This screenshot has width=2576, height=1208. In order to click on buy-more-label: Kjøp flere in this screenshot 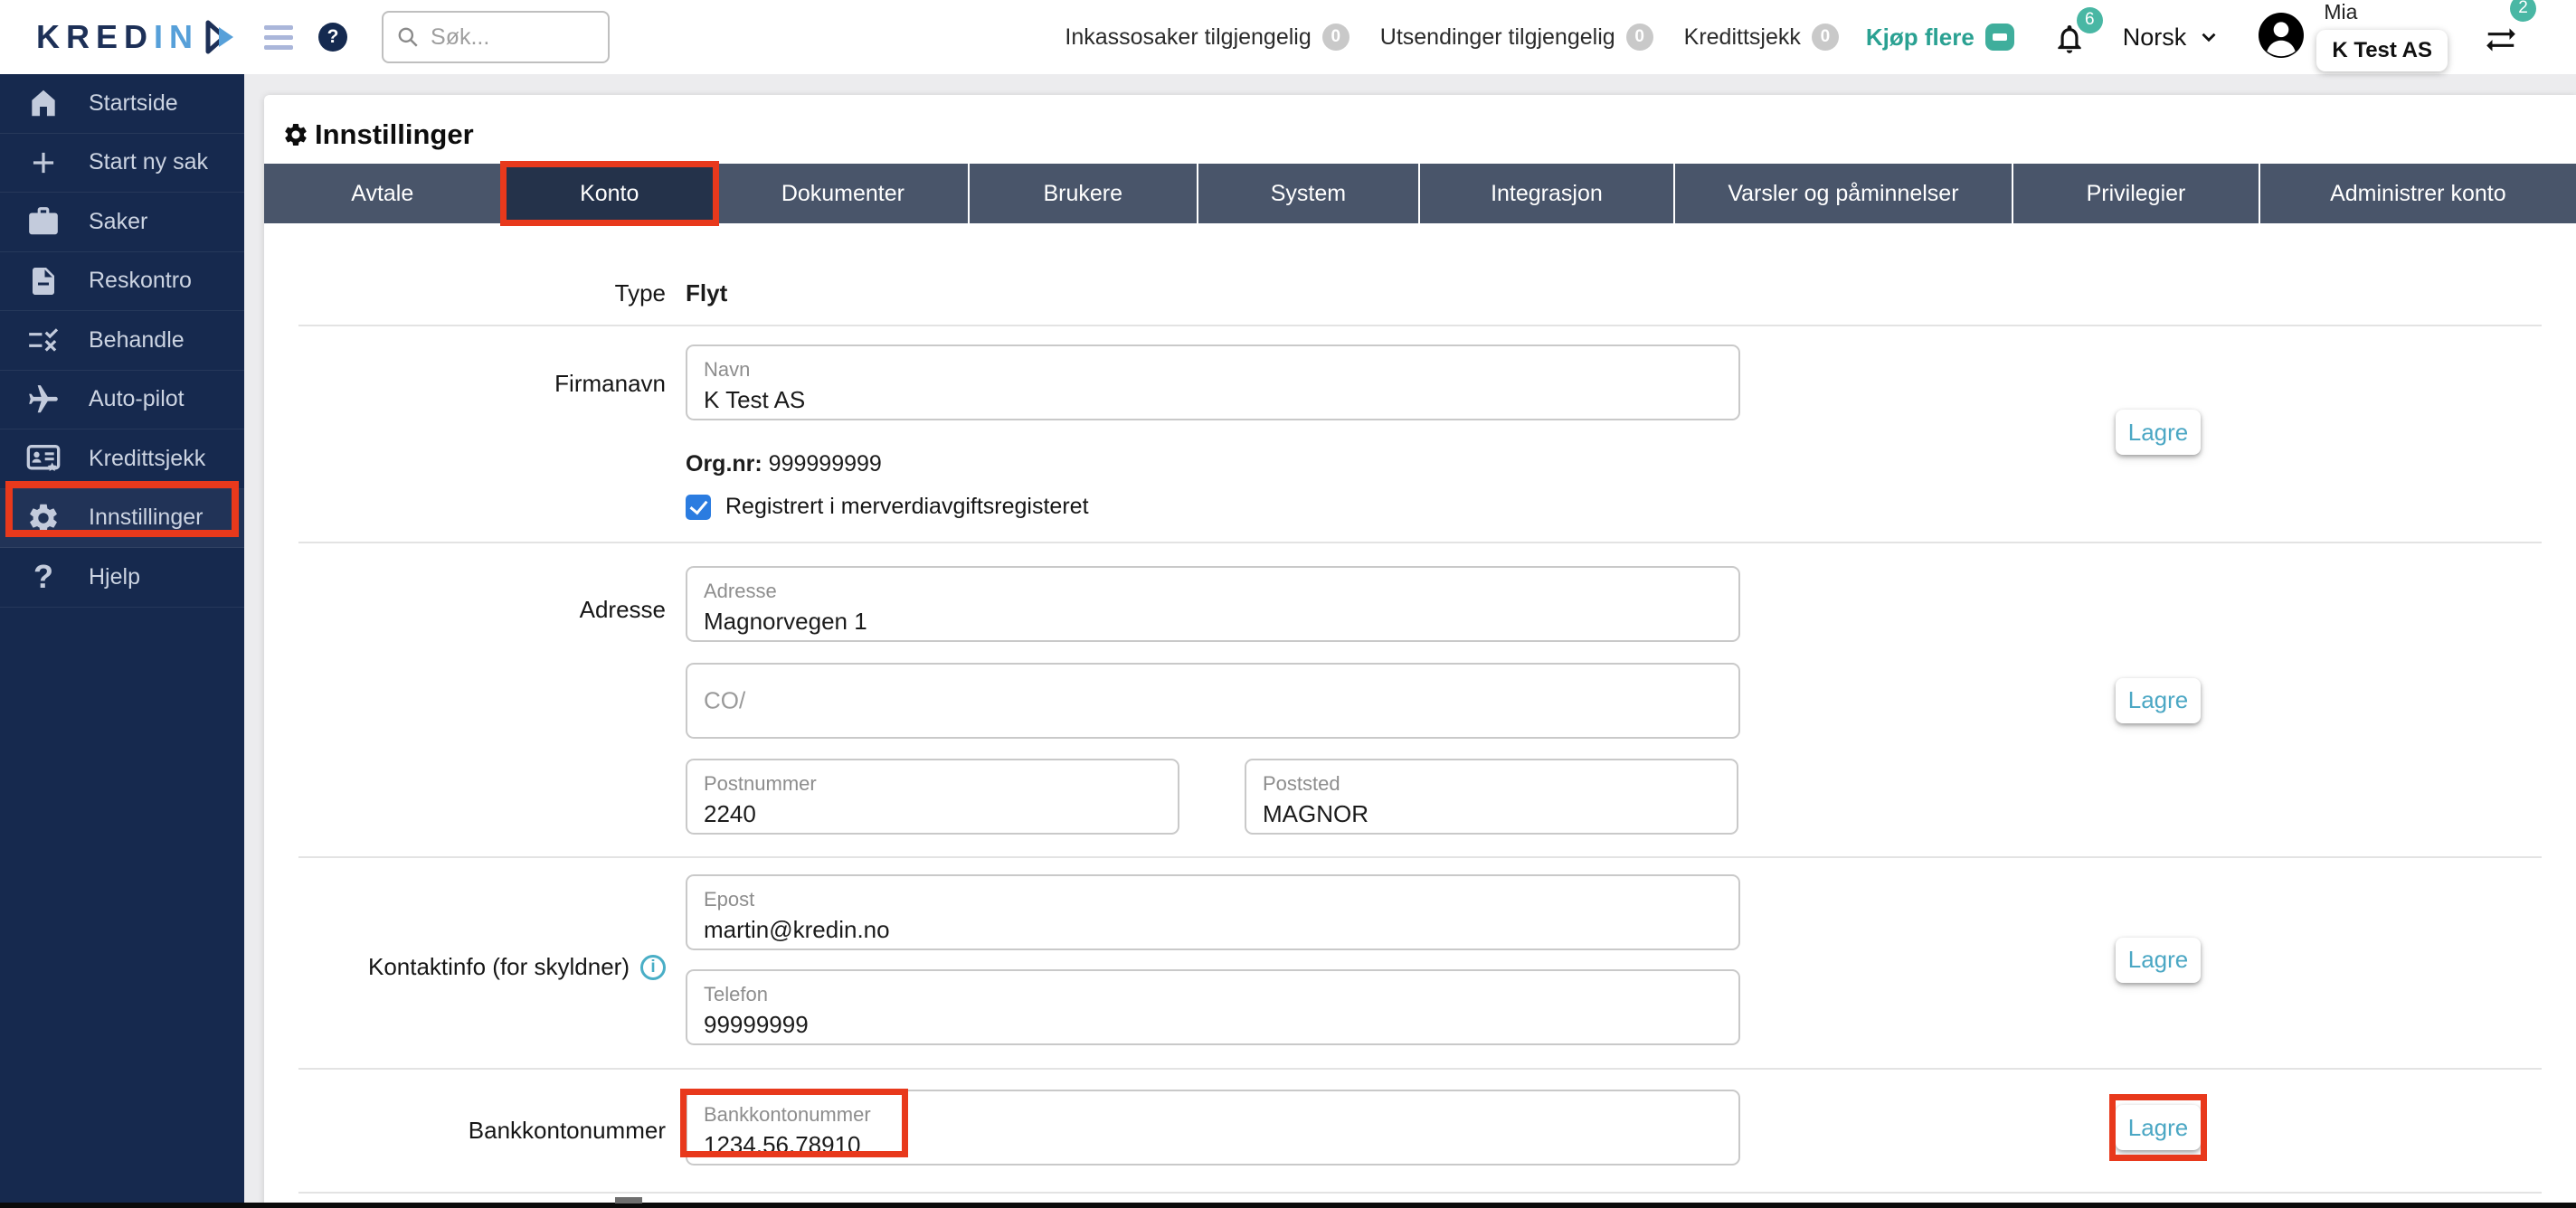, I will do `click(1920, 37)`.